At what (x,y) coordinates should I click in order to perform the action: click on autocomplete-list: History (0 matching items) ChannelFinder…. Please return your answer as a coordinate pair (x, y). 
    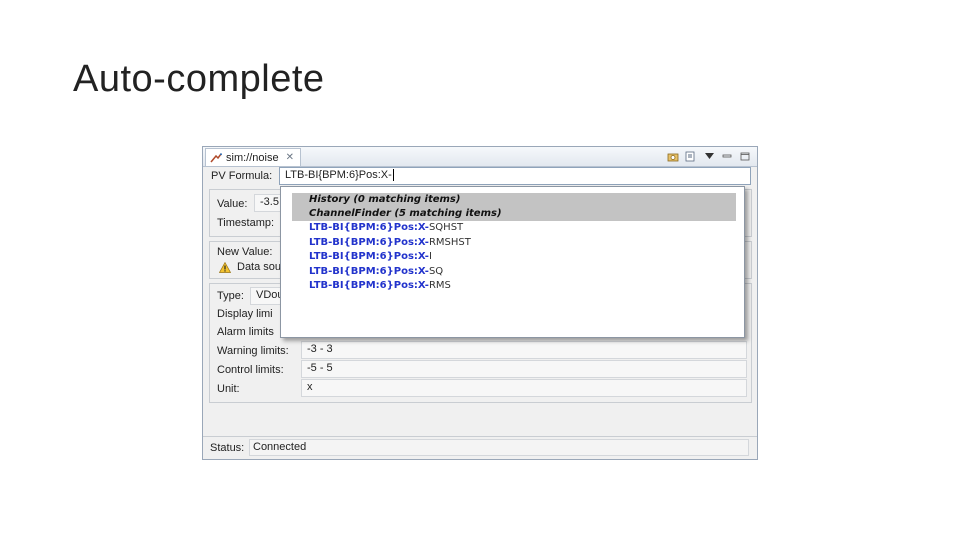
    Looking at the image, I should click on (514, 243).